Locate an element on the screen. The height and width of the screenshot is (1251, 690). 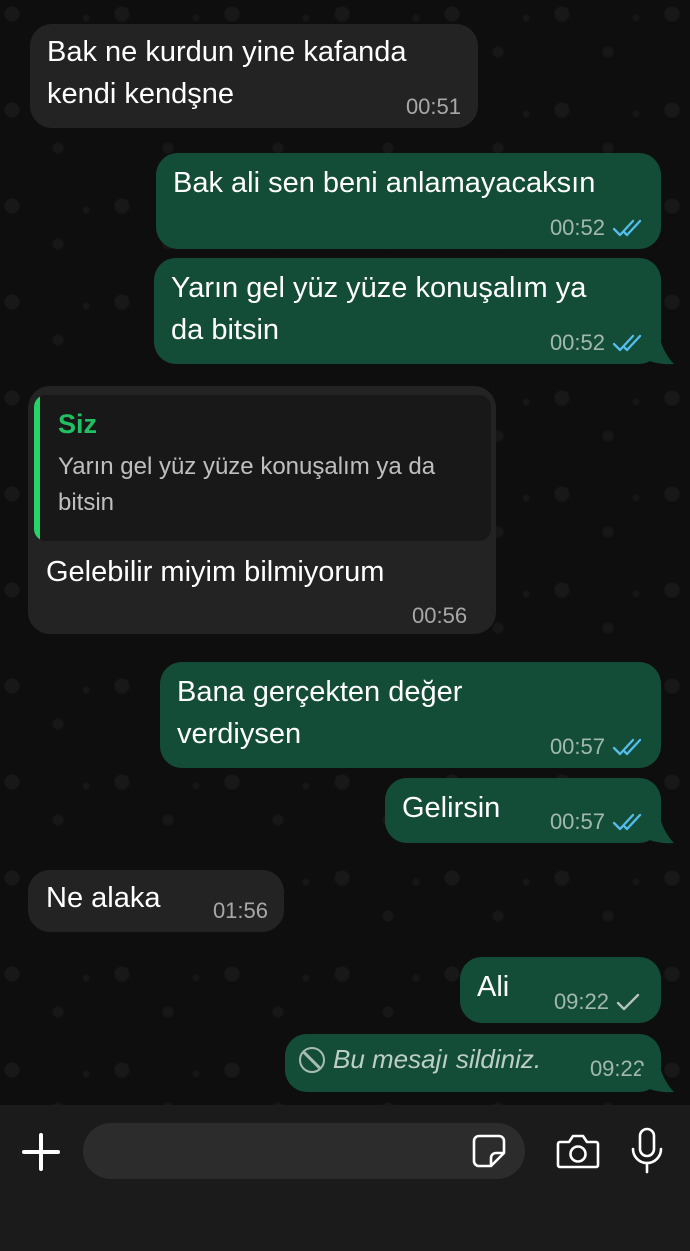
prohibited-icon is located at coordinates (312, 1059).